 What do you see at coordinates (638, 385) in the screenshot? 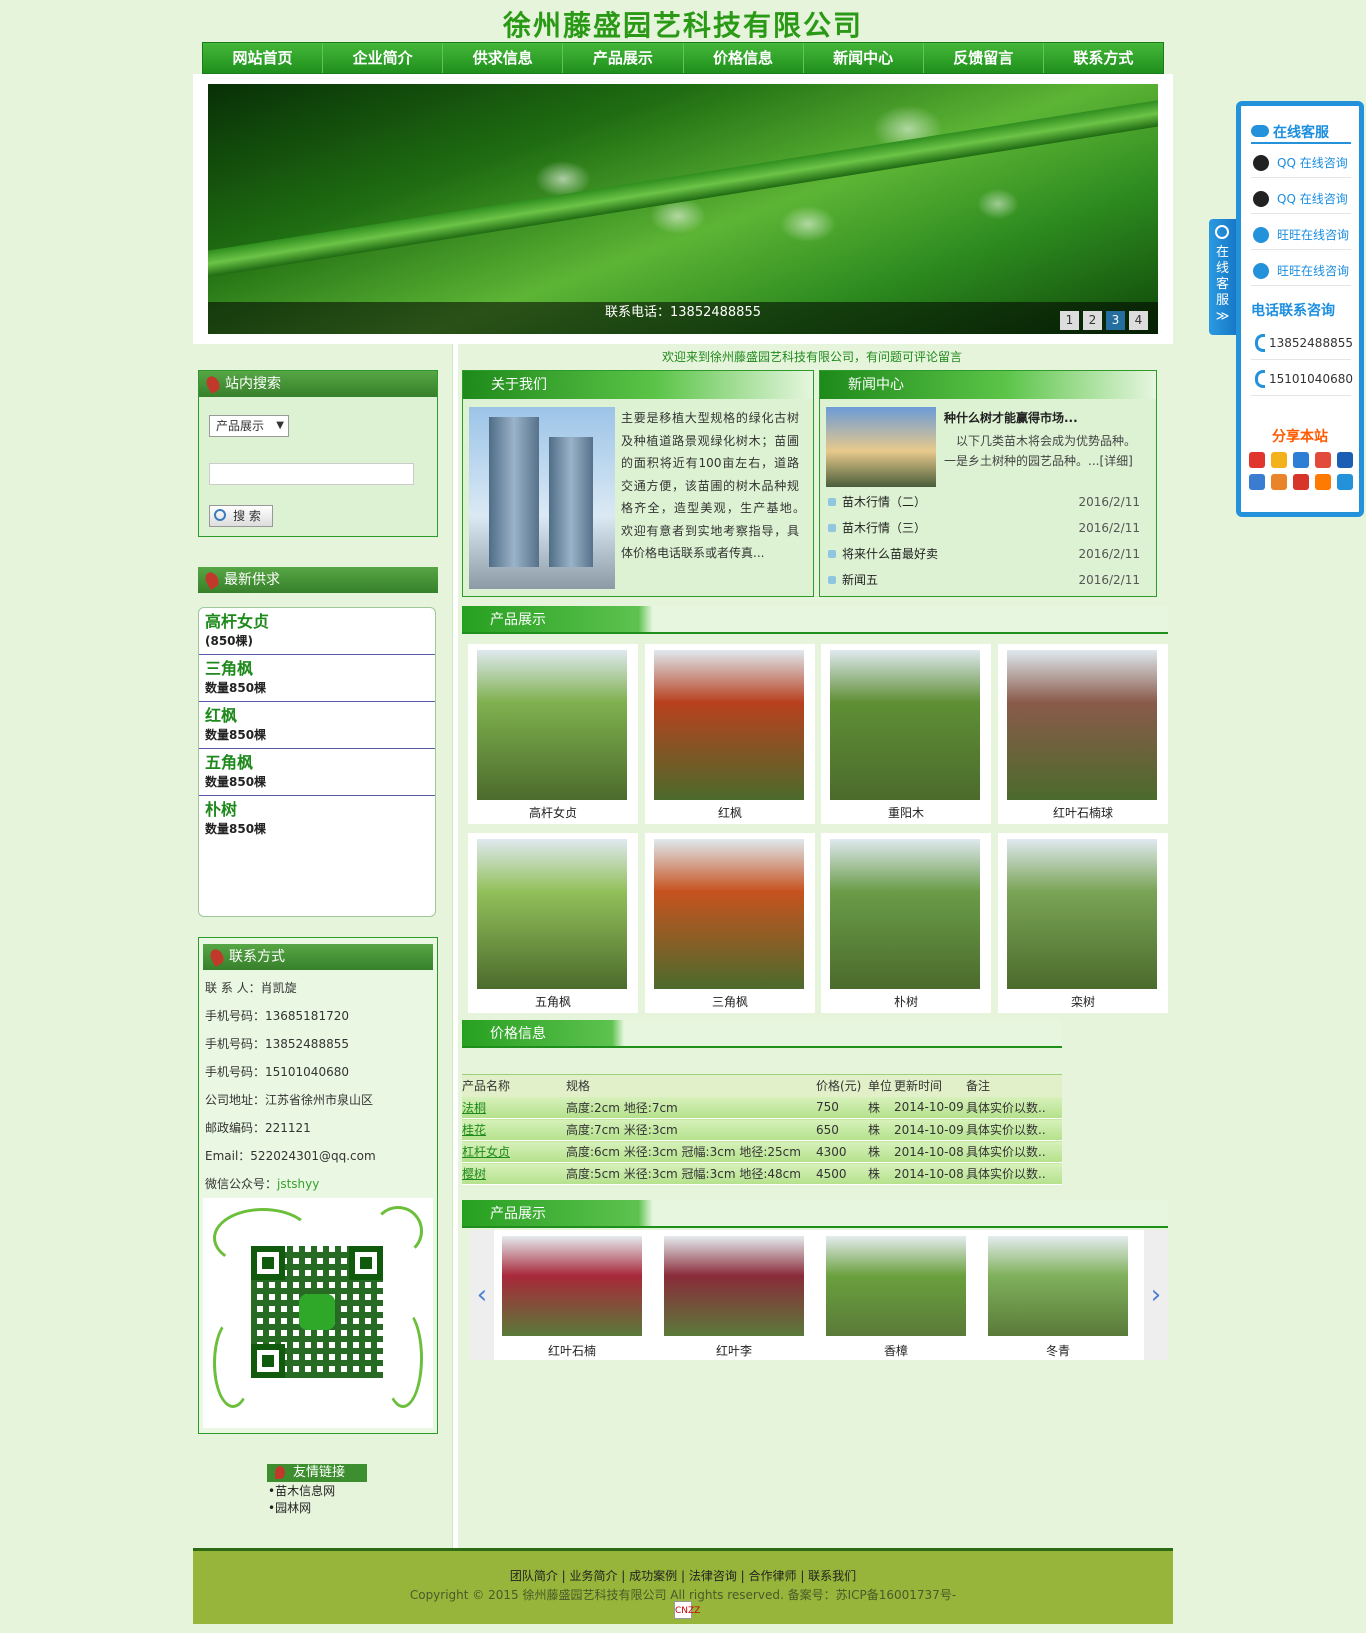
I see `about-panel-title: 关于我们` at bounding box center [638, 385].